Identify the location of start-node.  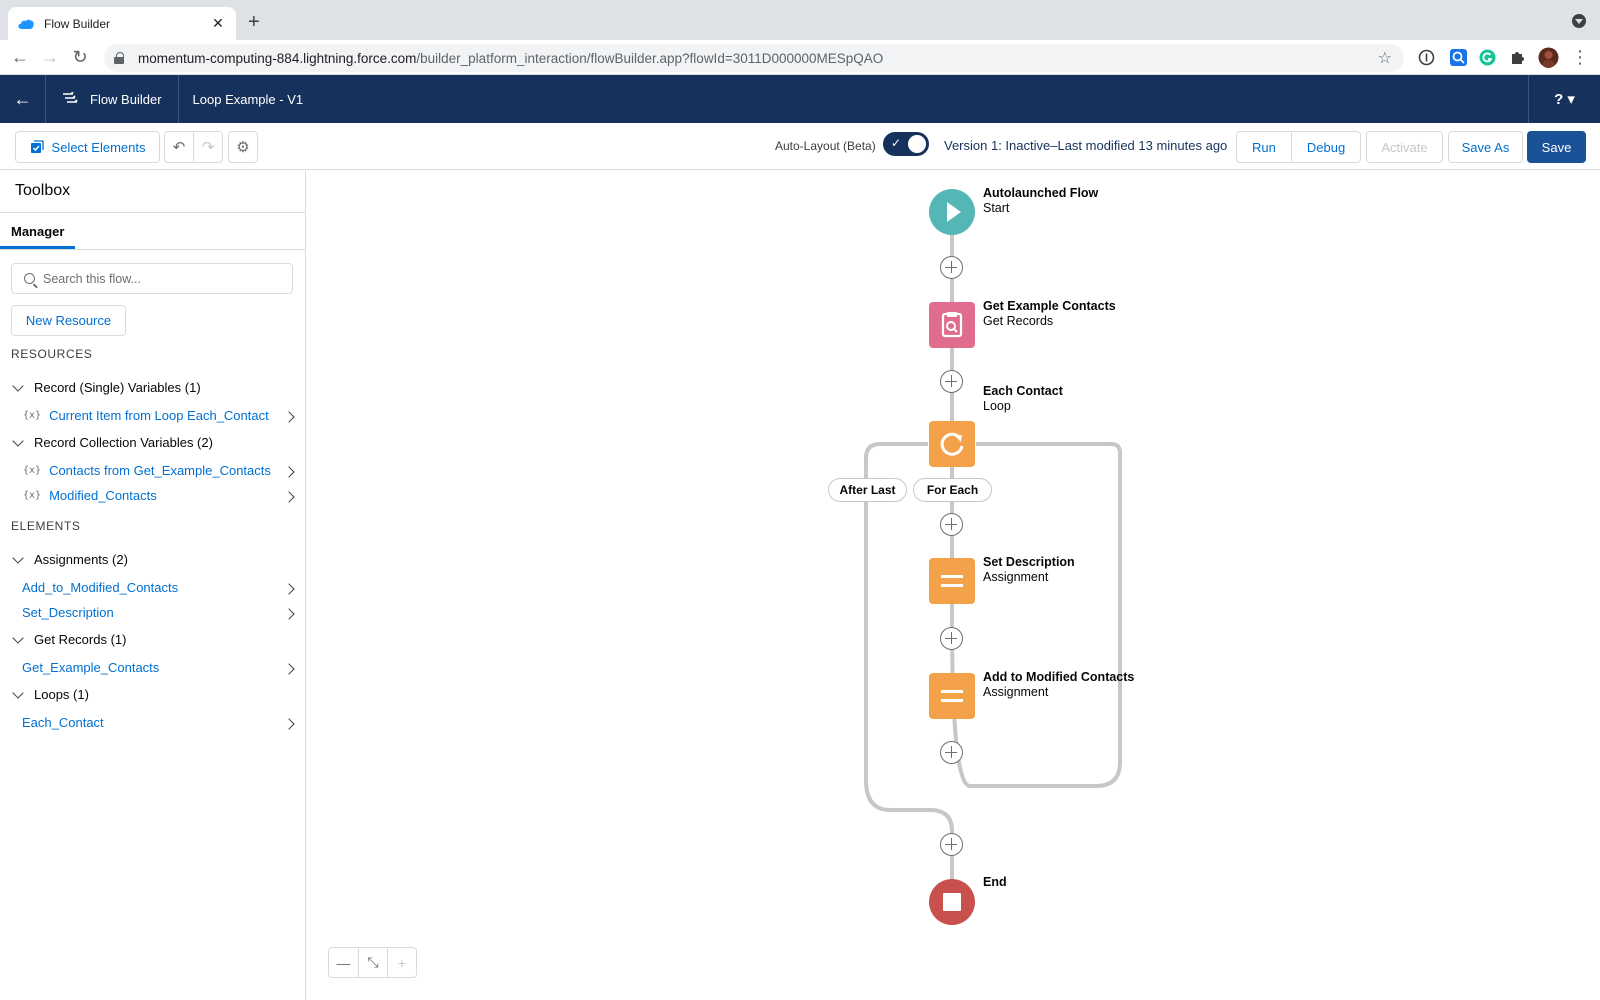
(952, 212).